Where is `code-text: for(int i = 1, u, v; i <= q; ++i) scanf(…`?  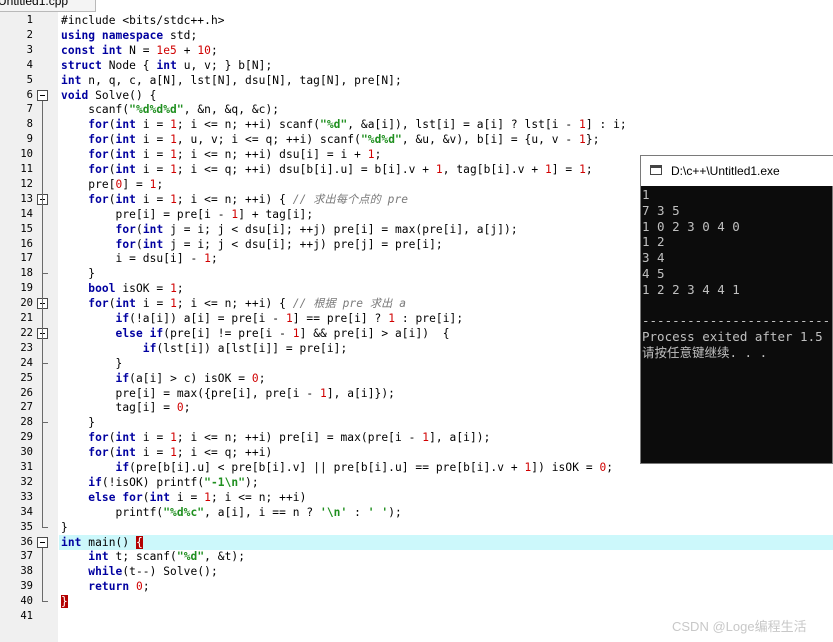
code-text: for(int i = 1, u, v; i <= q; ++i) scanf(… is located at coordinates (330, 139).